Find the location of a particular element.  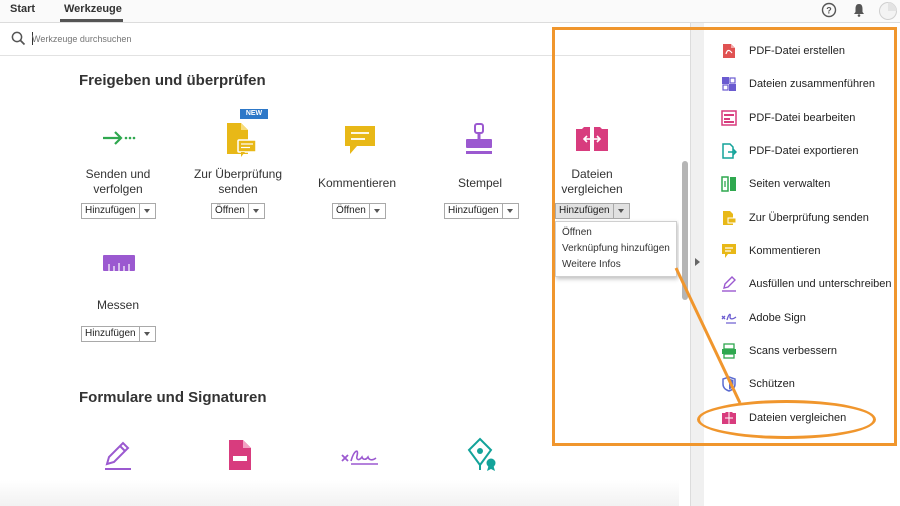

tab-start: Start is located at coordinates (22, 9).